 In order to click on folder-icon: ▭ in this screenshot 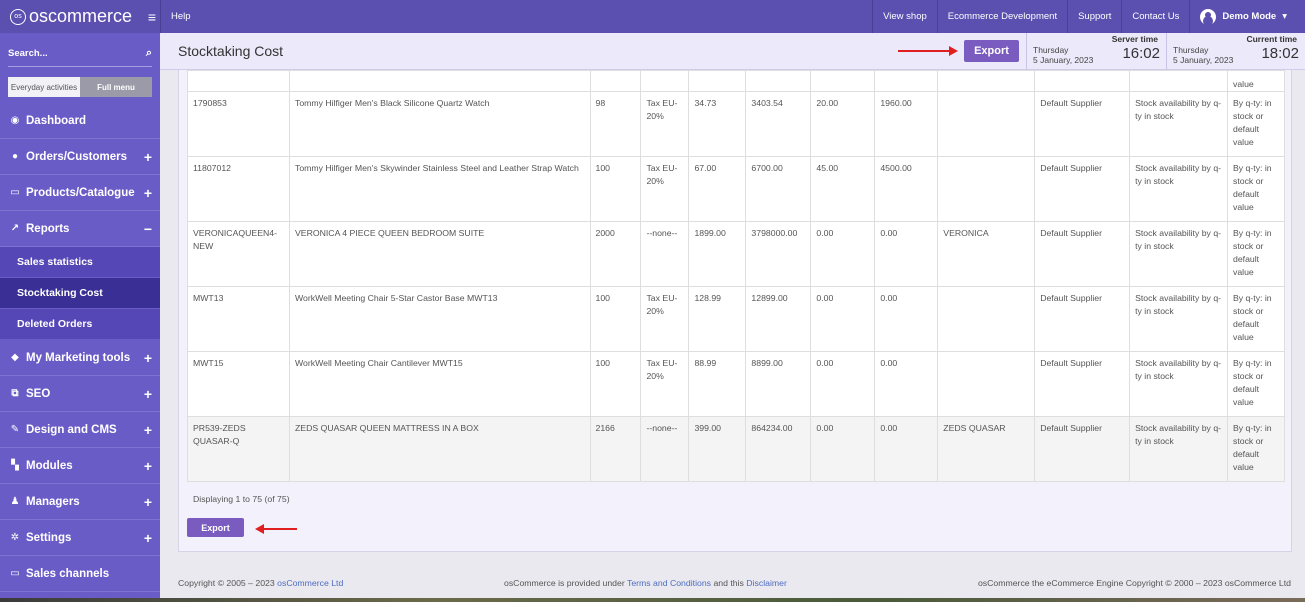, I will do `click(15, 192)`.